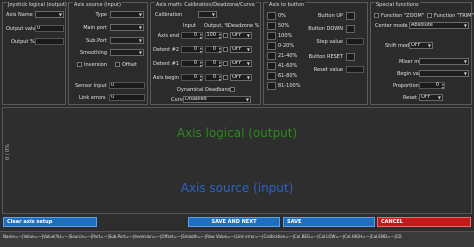 Image resolution: width=474 pixels, height=247 pixels. What do you see at coordinates (192, 50) in the screenshot?
I see `detent-2-input: 0 ▲ ▼` at bounding box center [192, 50].